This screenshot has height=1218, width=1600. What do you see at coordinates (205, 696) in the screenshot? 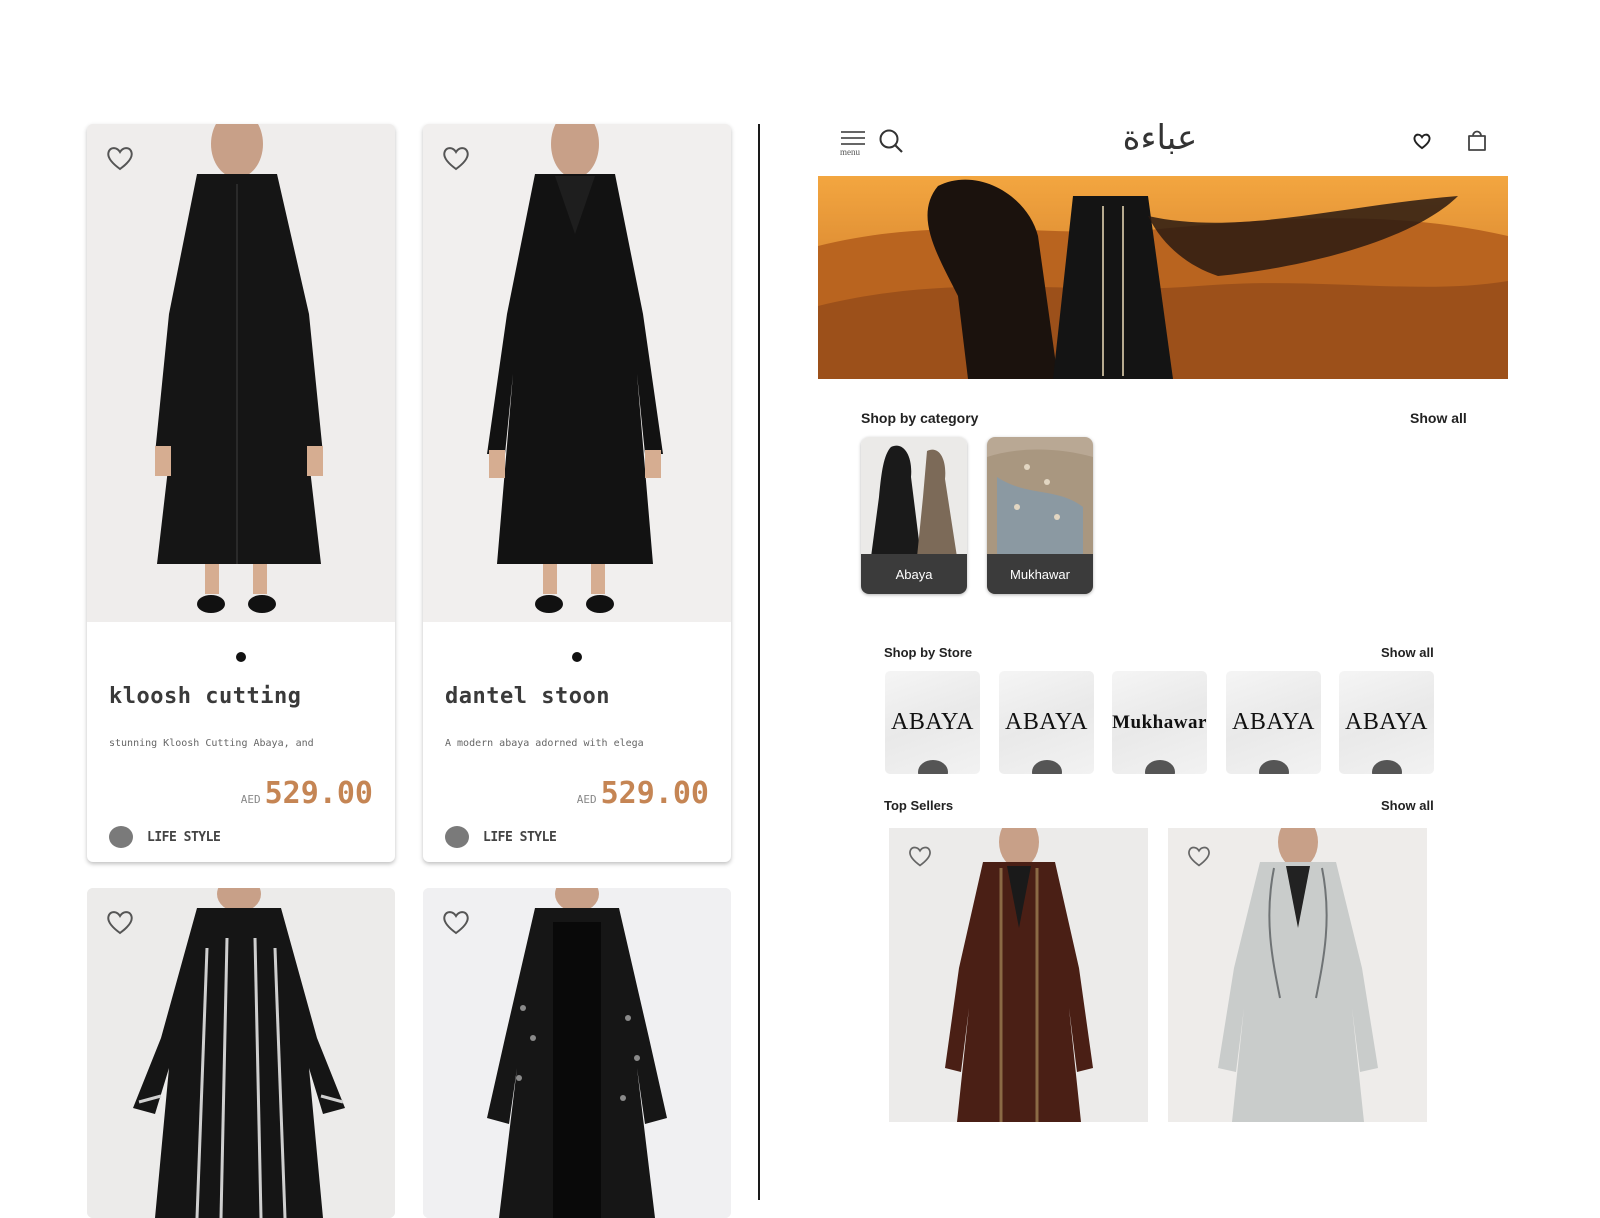
I see `product-name: kloosh cutting` at bounding box center [205, 696].